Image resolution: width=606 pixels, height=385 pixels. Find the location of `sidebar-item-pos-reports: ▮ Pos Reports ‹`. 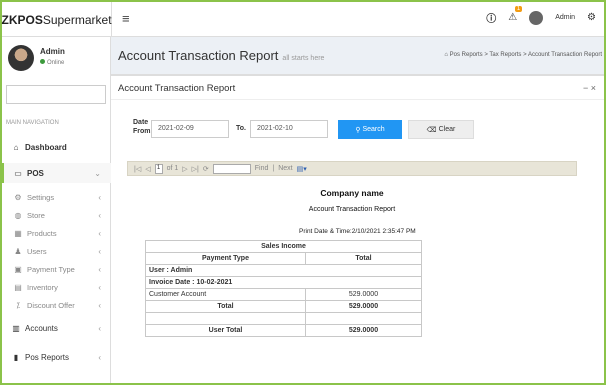

sidebar-item-pos-reports: ▮ Pos Reports ‹ is located at coordinates (56, 357).